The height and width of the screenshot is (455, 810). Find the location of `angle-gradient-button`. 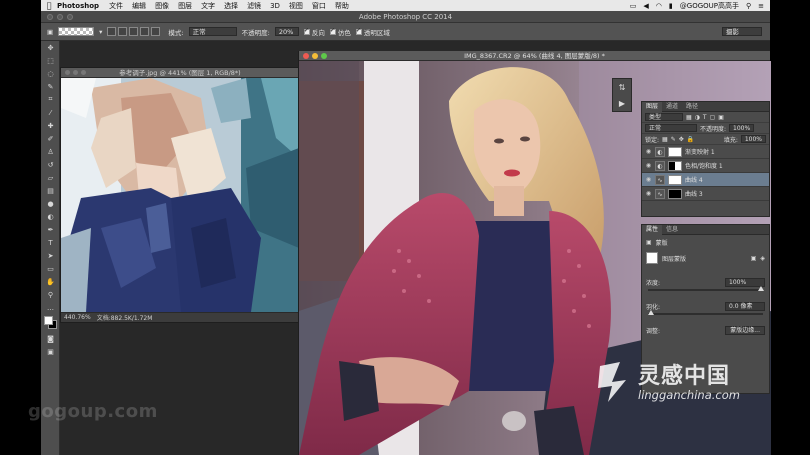

angle-gradient-button is located at coordinates (134, 31).